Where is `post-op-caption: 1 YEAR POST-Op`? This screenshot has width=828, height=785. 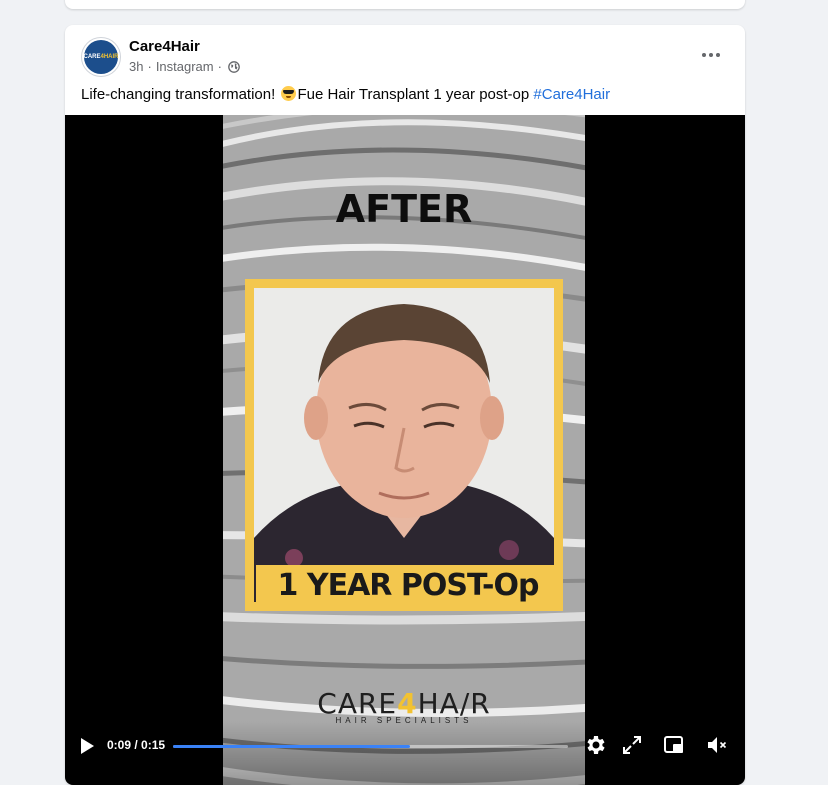 post-op-caption: 1 YEAR POST-Op is located at coordinates (408, 585).